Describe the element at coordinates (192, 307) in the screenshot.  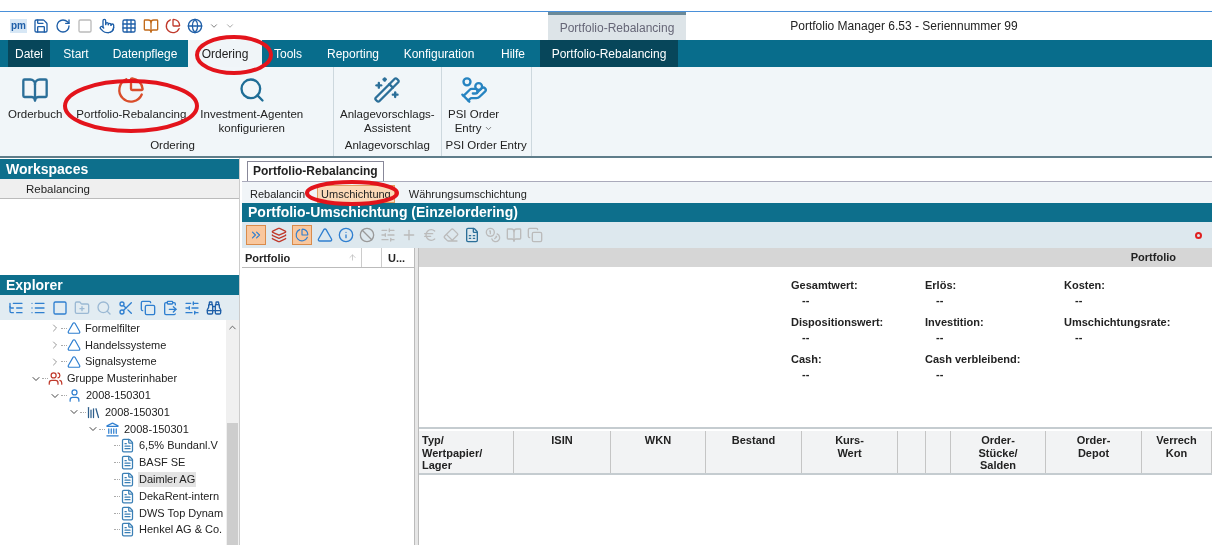
I see `sliders-icon` at that location.